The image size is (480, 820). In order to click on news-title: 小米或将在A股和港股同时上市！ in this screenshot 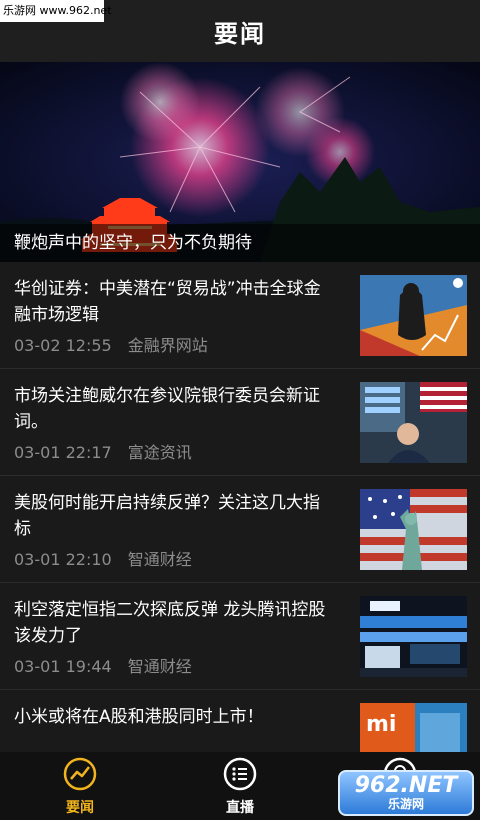, I will do `click(139, 717)`.